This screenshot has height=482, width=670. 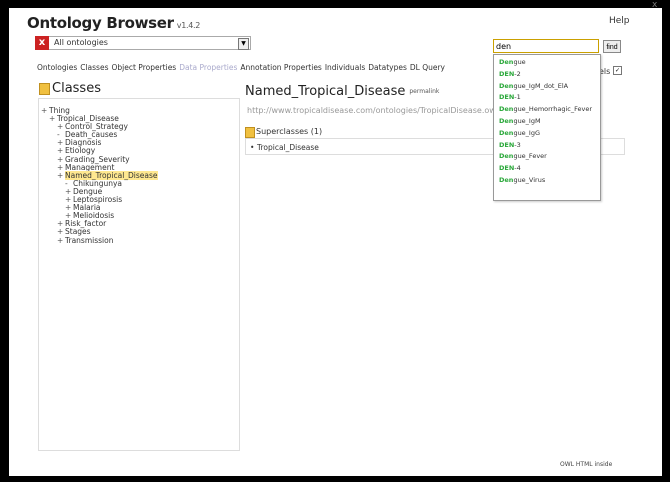 What do you see at coordinates (288, 147) in the screenshot?
I see `superclass-label: Tropical_Disease` at bounding box center [288, 147].